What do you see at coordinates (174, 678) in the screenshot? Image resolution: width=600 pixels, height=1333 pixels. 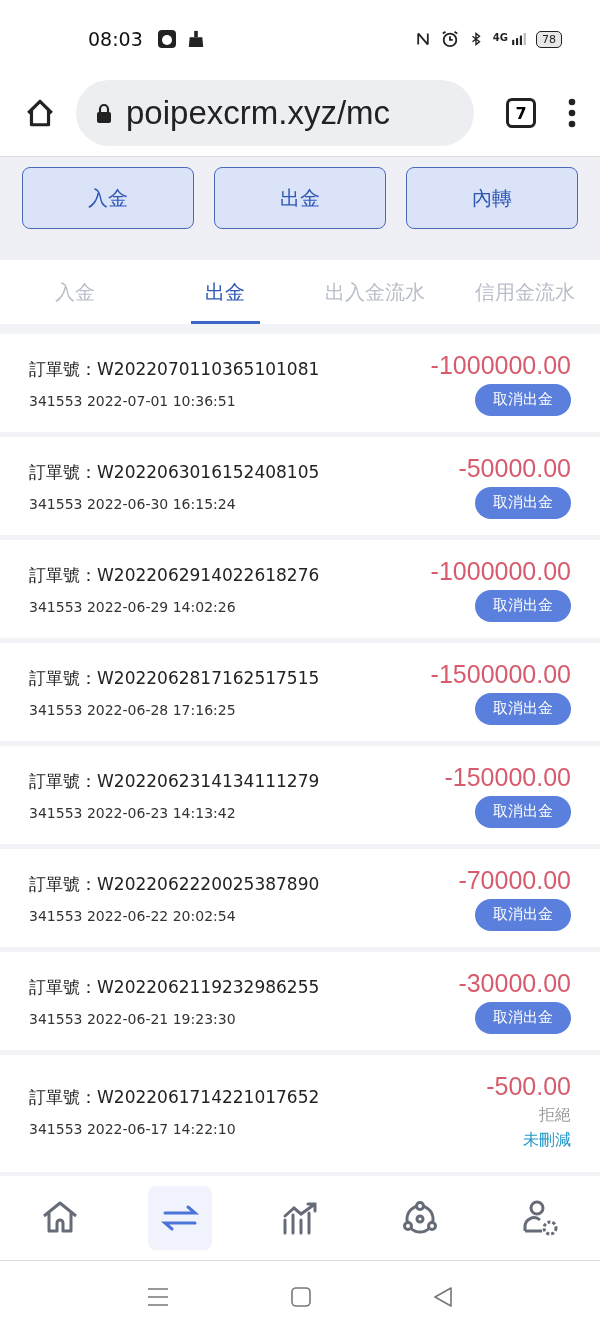 I see `order-number: 訂單號：W2022062817162517515` at bounding box center [174, 678].